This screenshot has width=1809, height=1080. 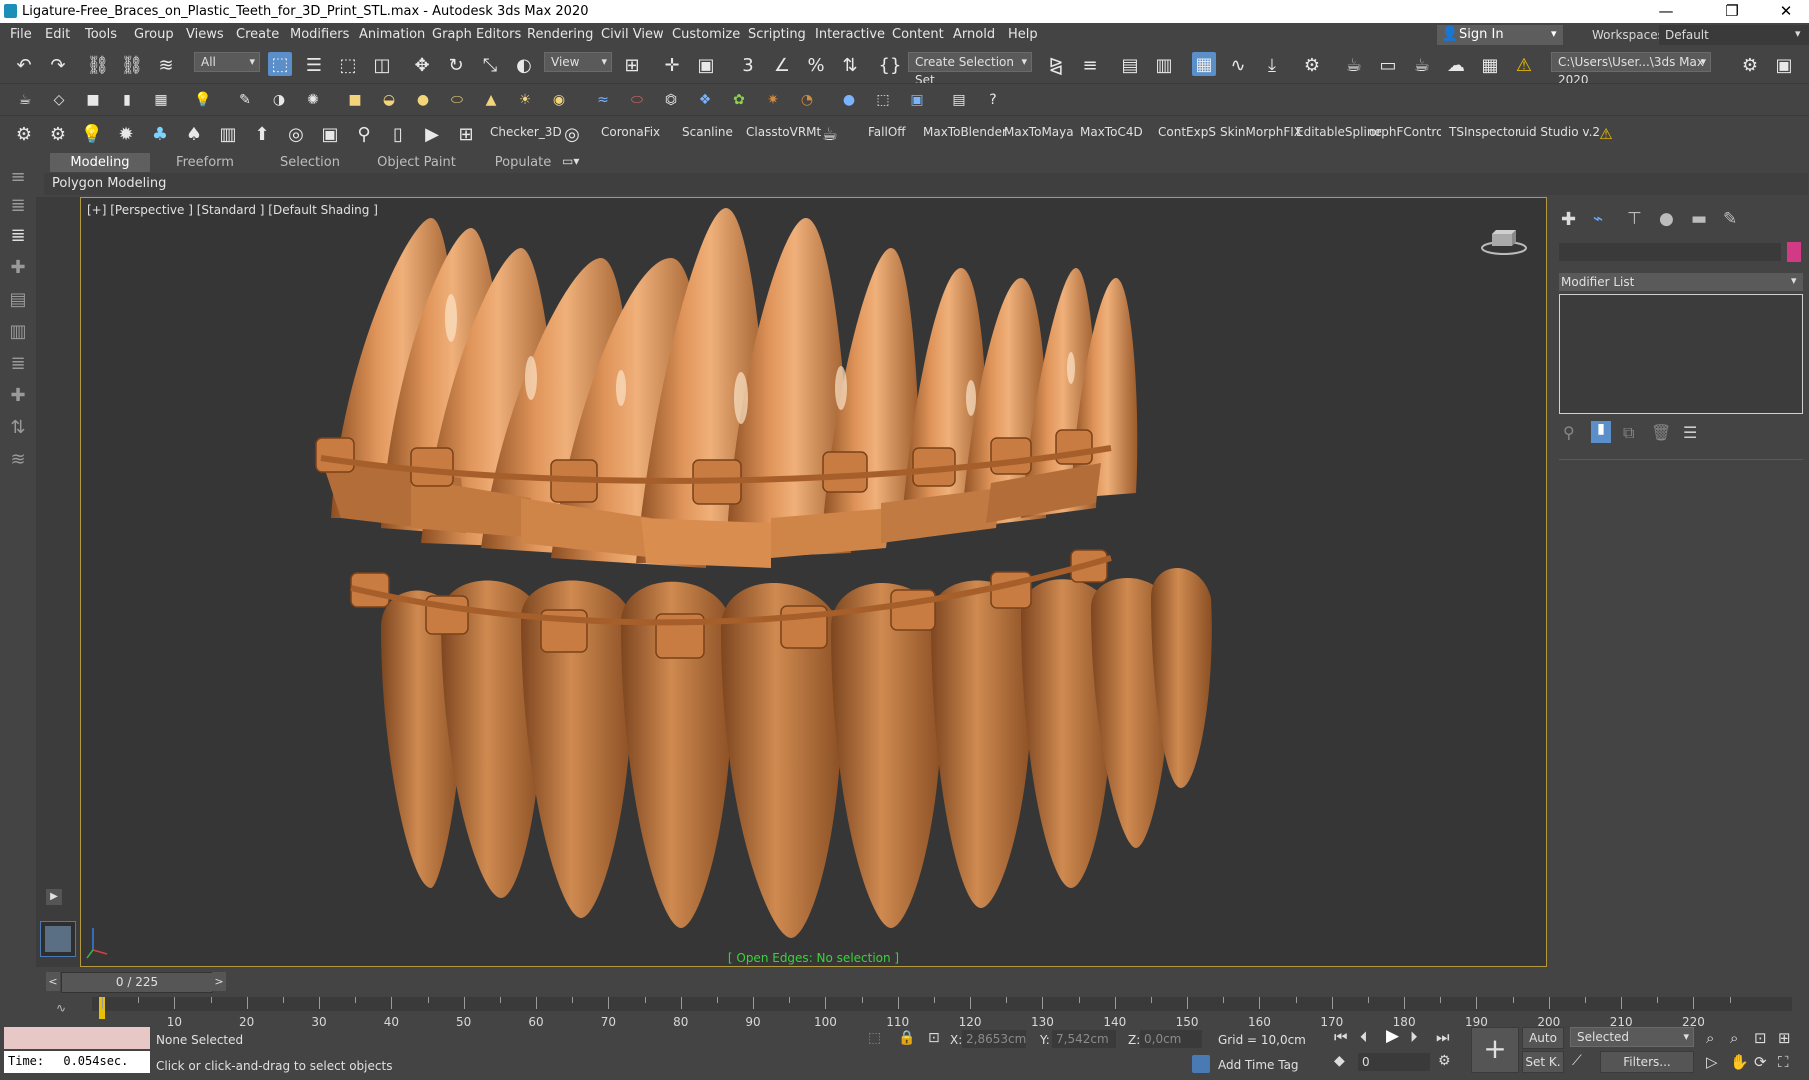 I want to click on ribbon-options-icon: ▭▾, so click(x=570, y=161).